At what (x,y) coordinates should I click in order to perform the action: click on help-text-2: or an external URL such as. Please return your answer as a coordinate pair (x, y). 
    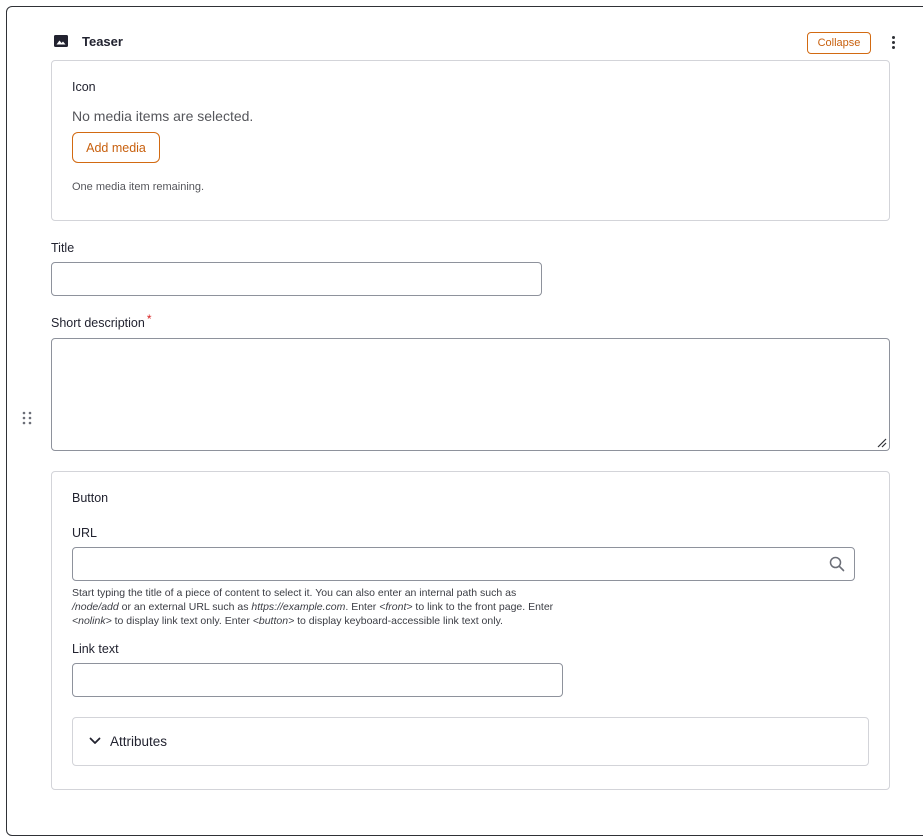
    Looking at the image, I should click on (185, 607).